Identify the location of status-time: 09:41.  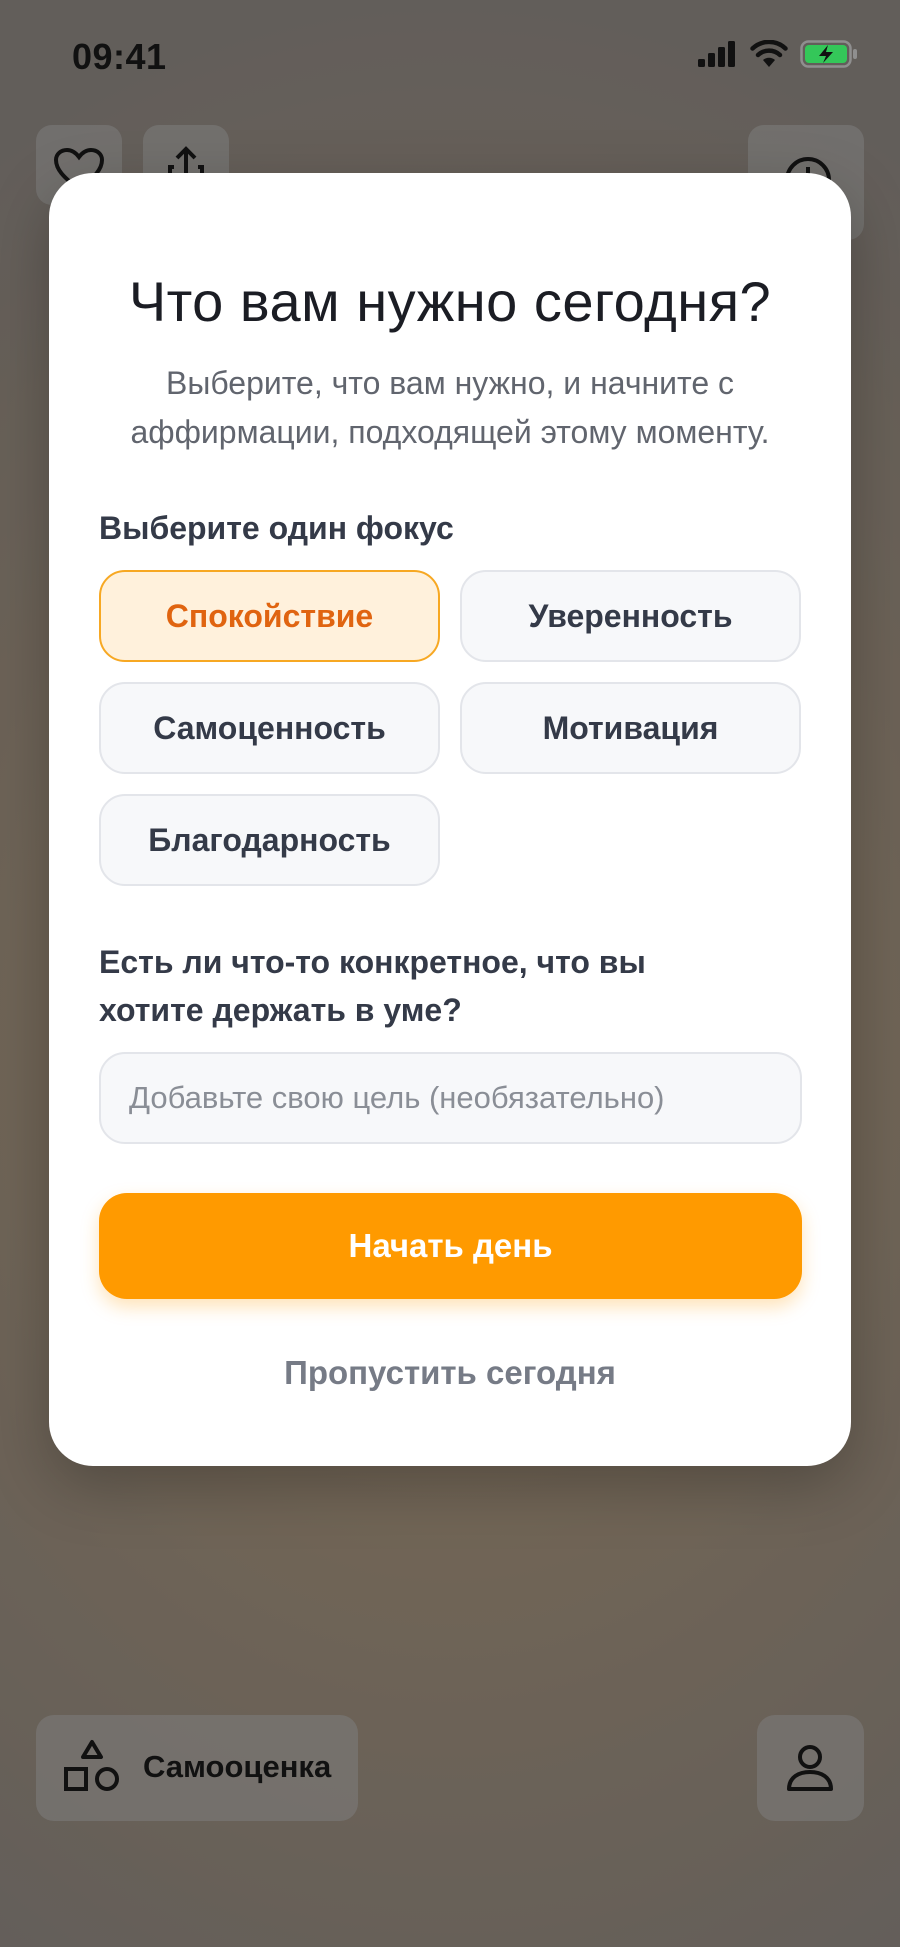
(119, 56).